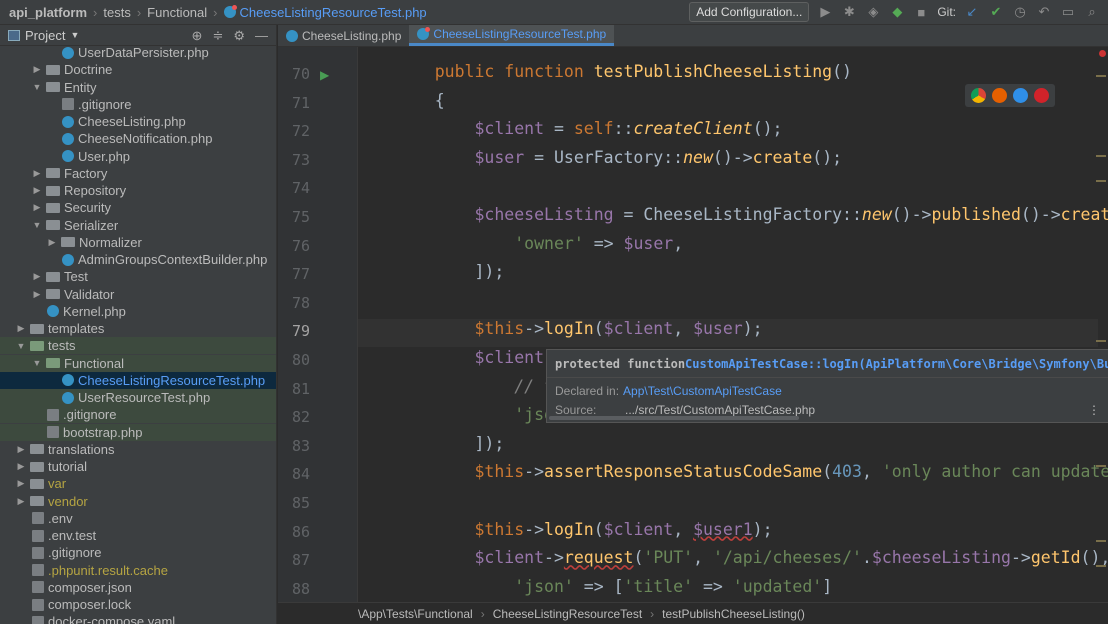 Image resolution: width=1108 pixels, height=624 pixels. What do you see at coordinates (138, 570) in the screenshot?
I see `tree-item: .phpunit.result.cache` at bounding box center [138, 570].